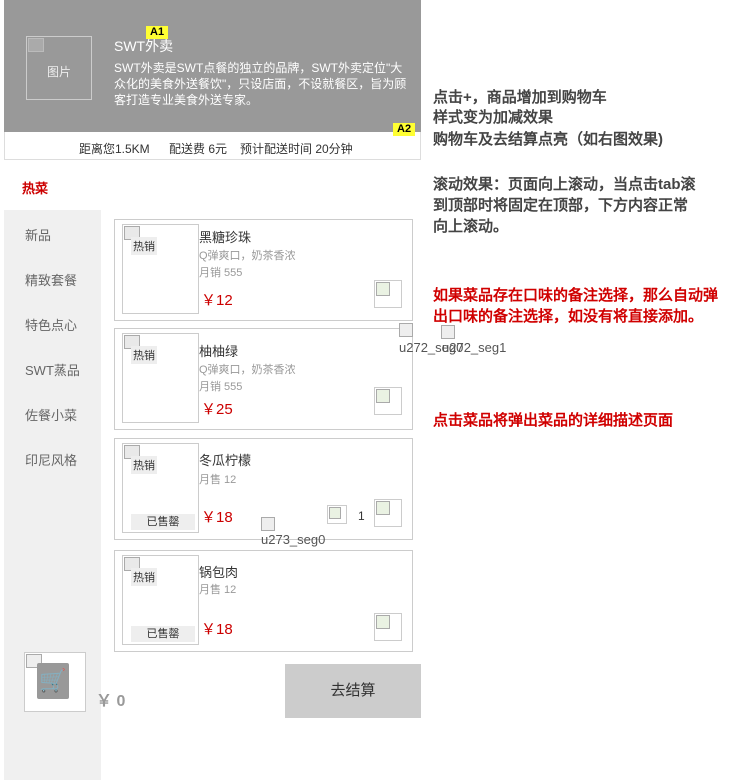 This screenshot has width=729, height=780. Describe the element at coordinates (225, 460) in the screenshot. I see `product-name: 冬瓜柠檬` at that location.